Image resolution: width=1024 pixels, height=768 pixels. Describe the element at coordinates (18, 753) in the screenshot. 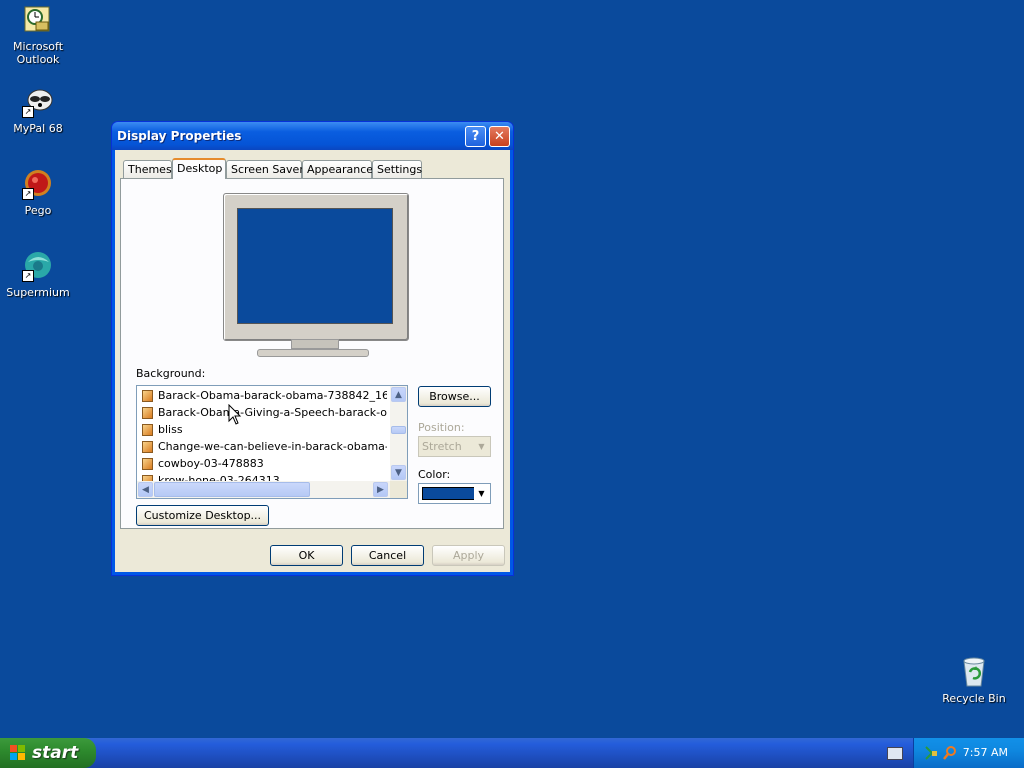

I see `windows-logo-icon` at that location.